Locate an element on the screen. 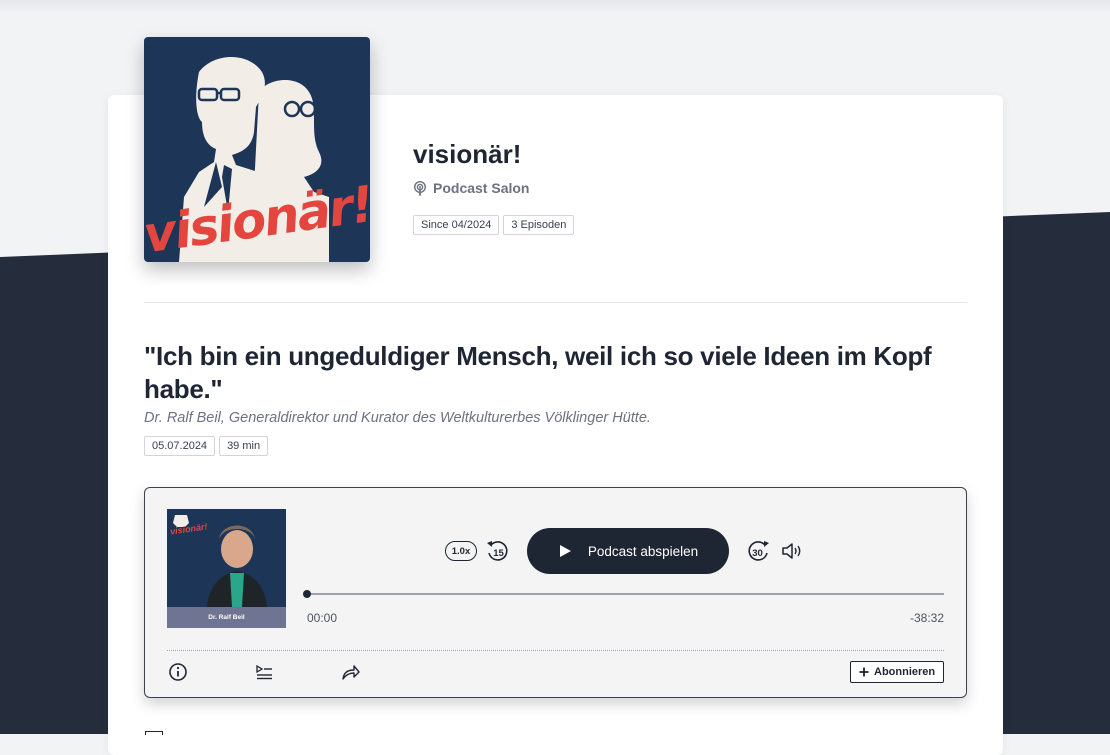 The image size is (1110, 755). elapsed-time: 00:00 is located at coordinates (322, 618).